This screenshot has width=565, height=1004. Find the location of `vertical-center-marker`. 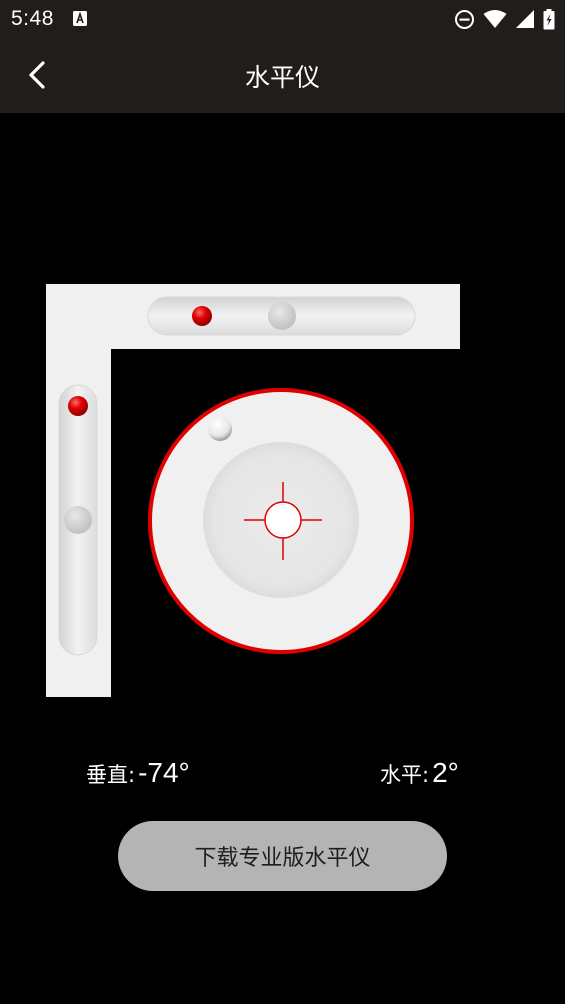

vertical-center-marker is located at coordinates (78, 520).